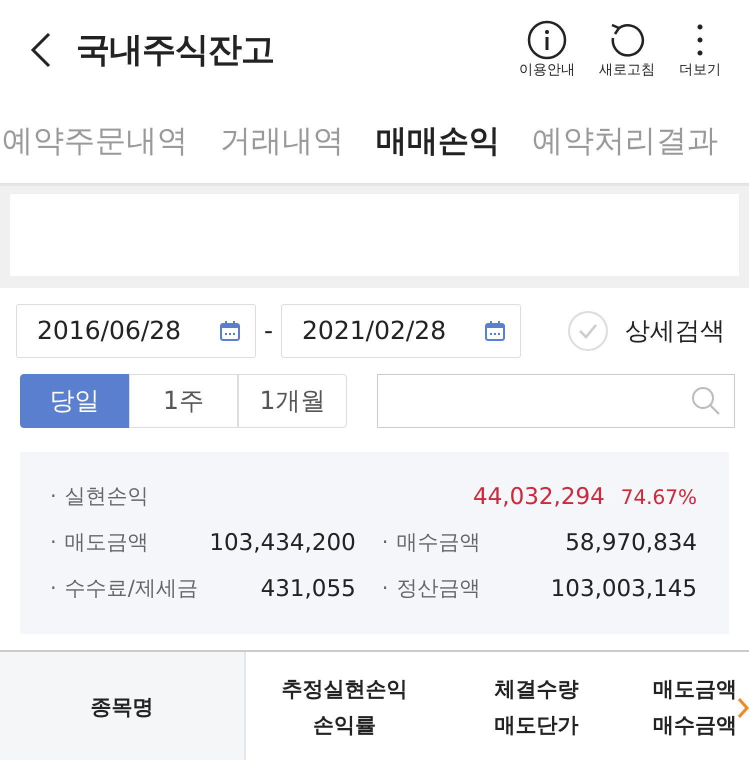  I want to click on column-header: 매도금액 매수금액, so click(694, 707).